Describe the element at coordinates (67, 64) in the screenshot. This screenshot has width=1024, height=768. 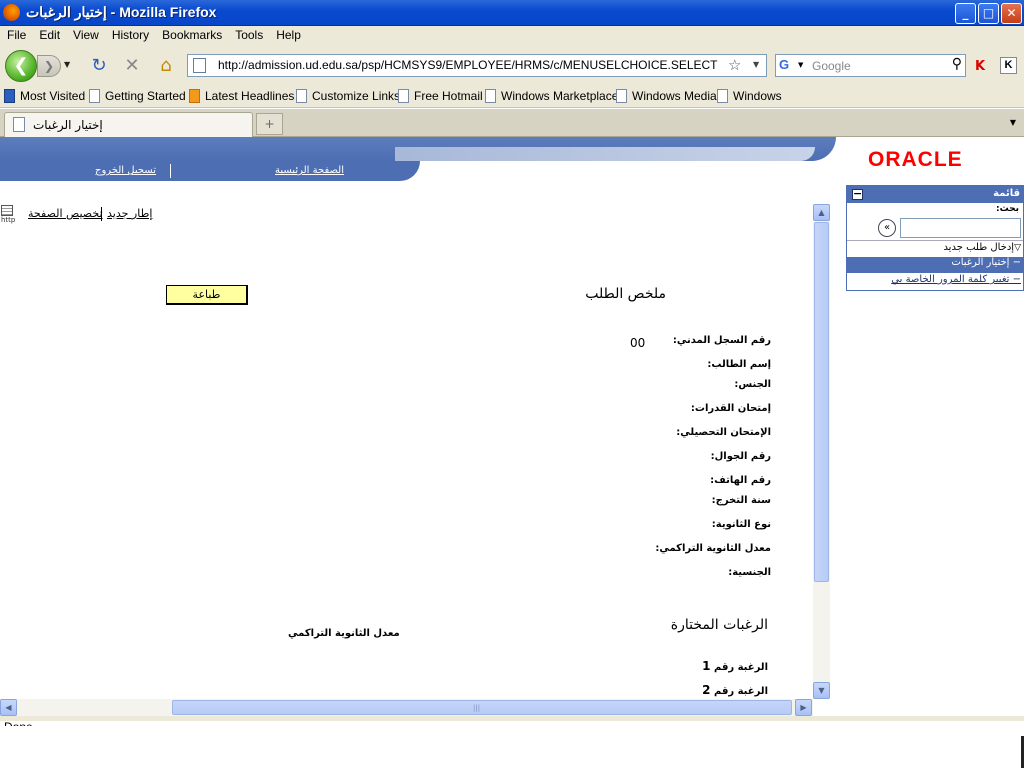
I see `history-dropdown-icon: ▼` at that location.